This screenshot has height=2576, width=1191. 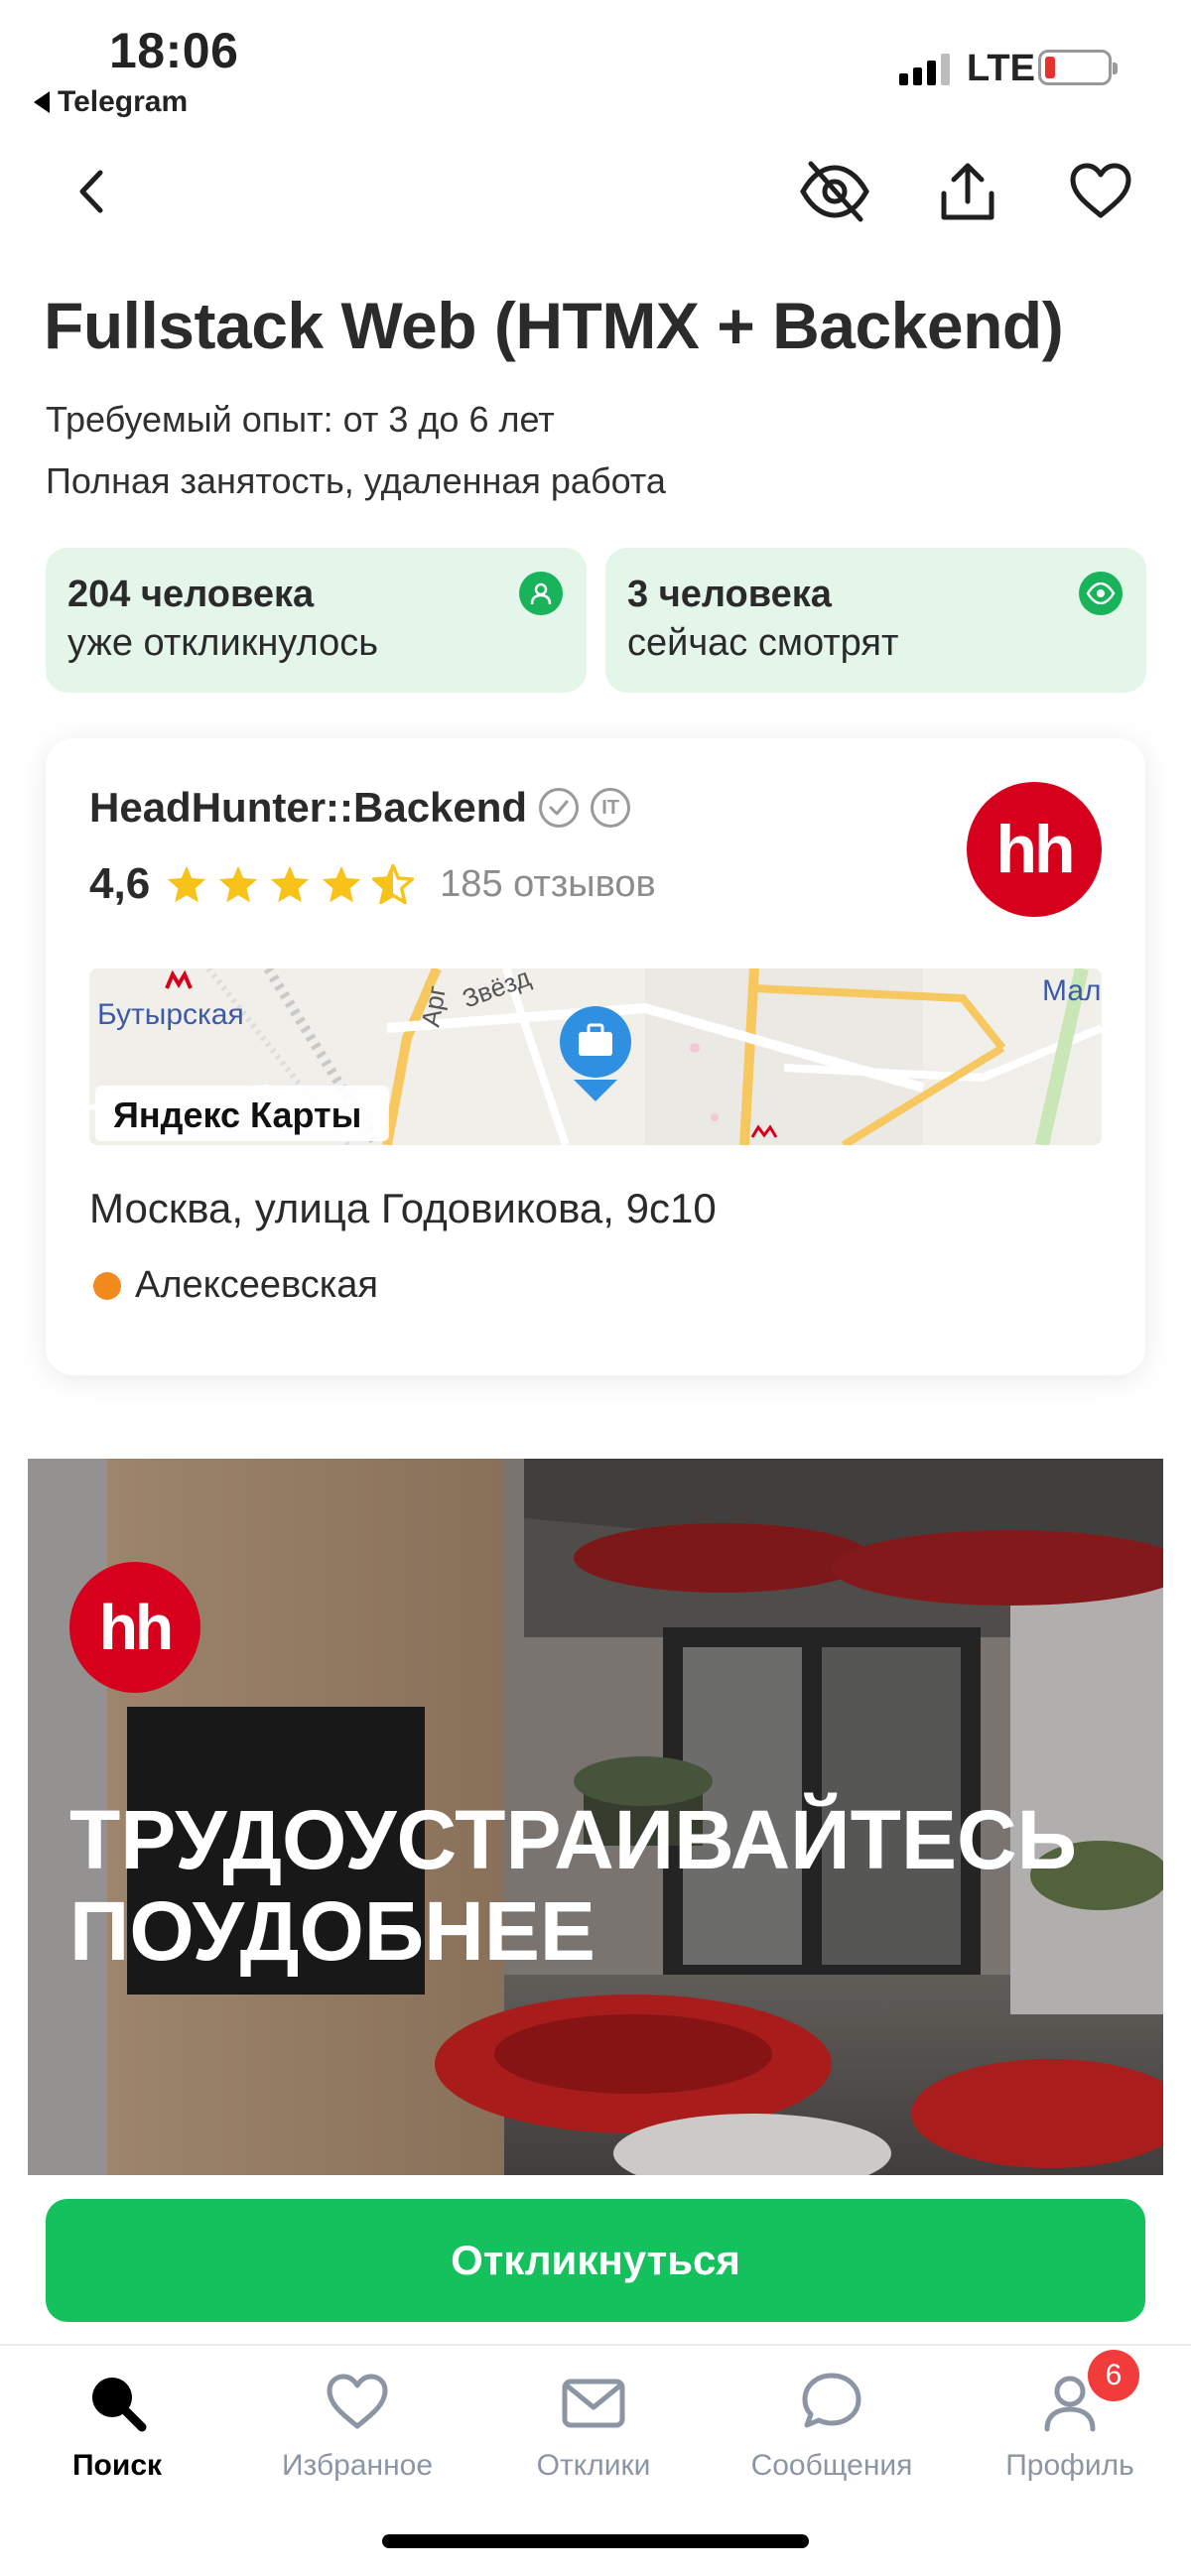 What do you see at coordinates (237, 1115) in the screenshot?
I see `map-provider-logo: Яндекс Карты` at bounding box center [237, 1115].